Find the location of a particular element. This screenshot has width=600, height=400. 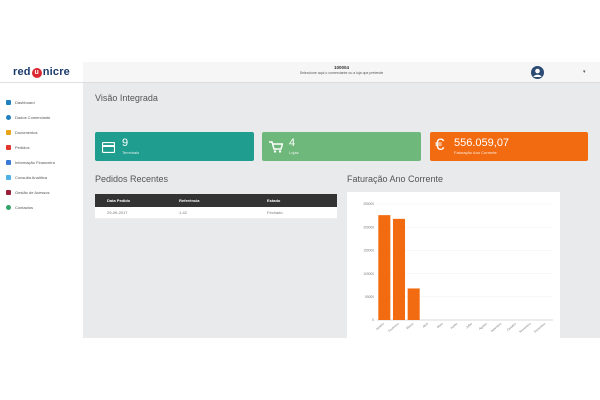

bar-fevereiro is located at coordinates (399, 269).